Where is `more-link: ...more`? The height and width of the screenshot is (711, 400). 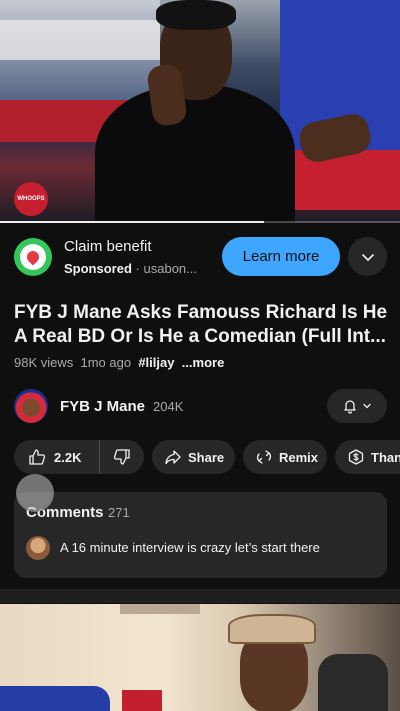 more-link: ...more is located at coordinates (203, 362).